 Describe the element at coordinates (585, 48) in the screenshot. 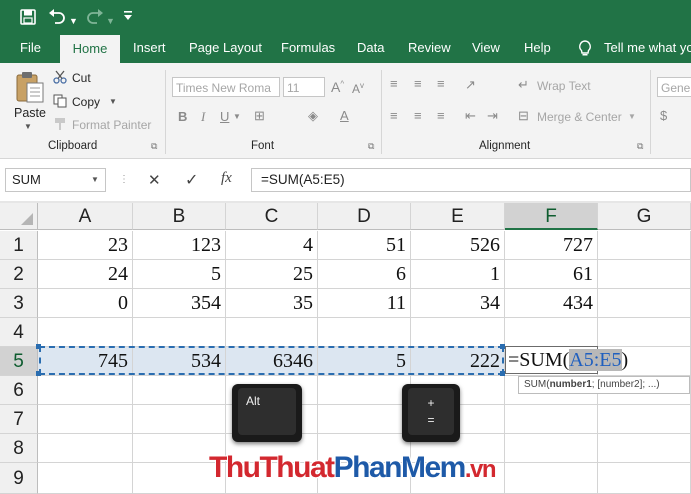

I see `lightbulb-icon` at that location.